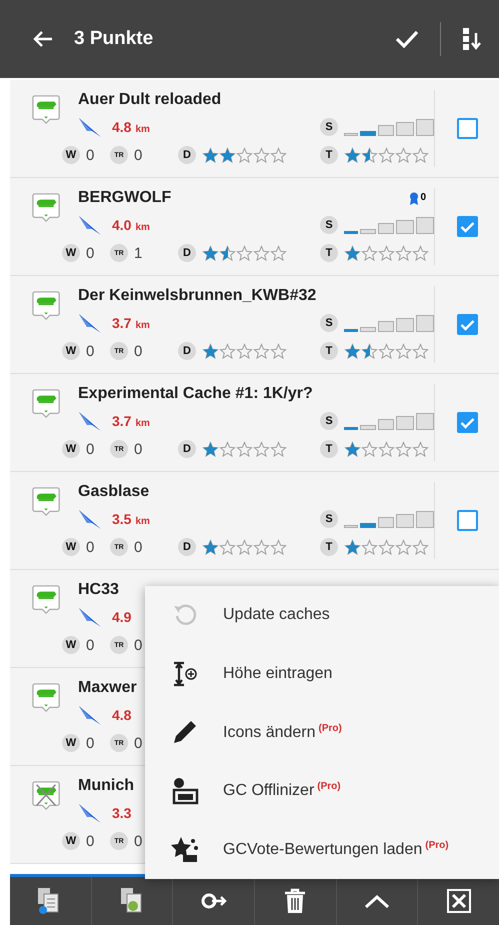  I want to click on award-ribbon-icon, so click(414, 198).